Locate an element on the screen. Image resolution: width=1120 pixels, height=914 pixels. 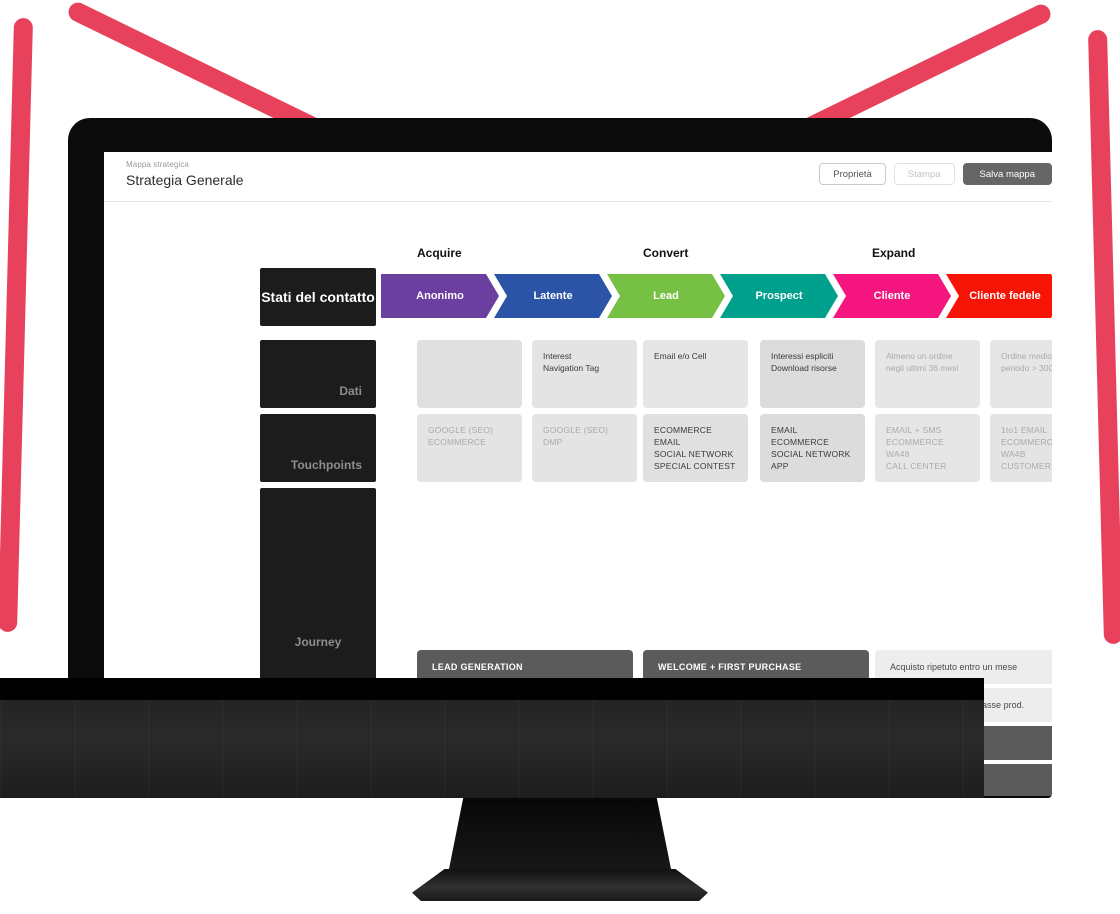
decor-stroke-right-vertical is located at coordinates (1103, 337).